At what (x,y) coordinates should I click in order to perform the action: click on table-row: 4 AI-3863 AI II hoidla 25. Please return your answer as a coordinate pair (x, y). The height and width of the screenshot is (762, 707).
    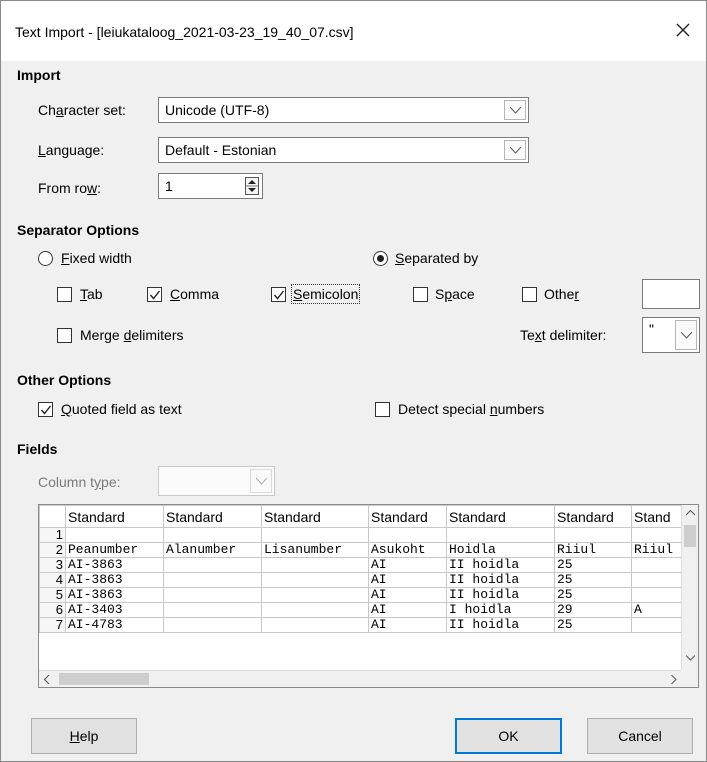
    Looking at the image, I should click on (365, 580).